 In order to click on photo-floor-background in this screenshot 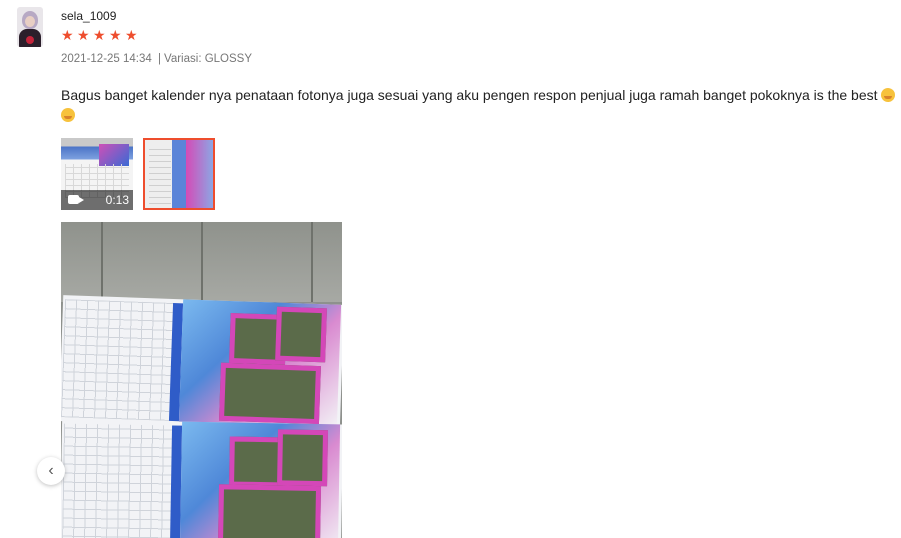, I will do `click(201, 262)`.